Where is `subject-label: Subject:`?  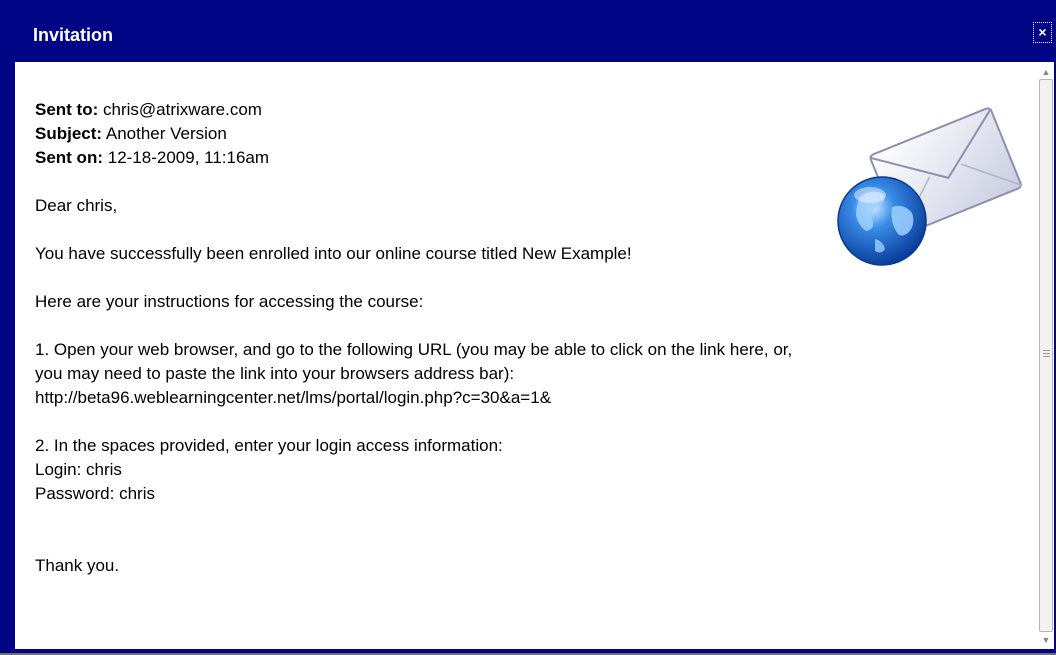 subject-label: Subject: is located at coordinates (69, 133).